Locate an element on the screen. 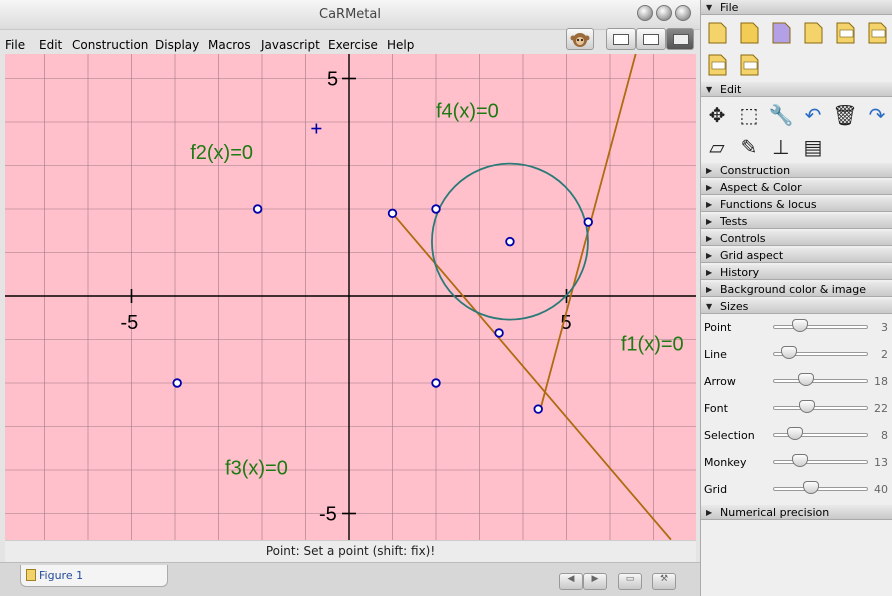 This screenshot has width=892, height=596. size-row-point: Point 3 is located at coordinates (796, 328).